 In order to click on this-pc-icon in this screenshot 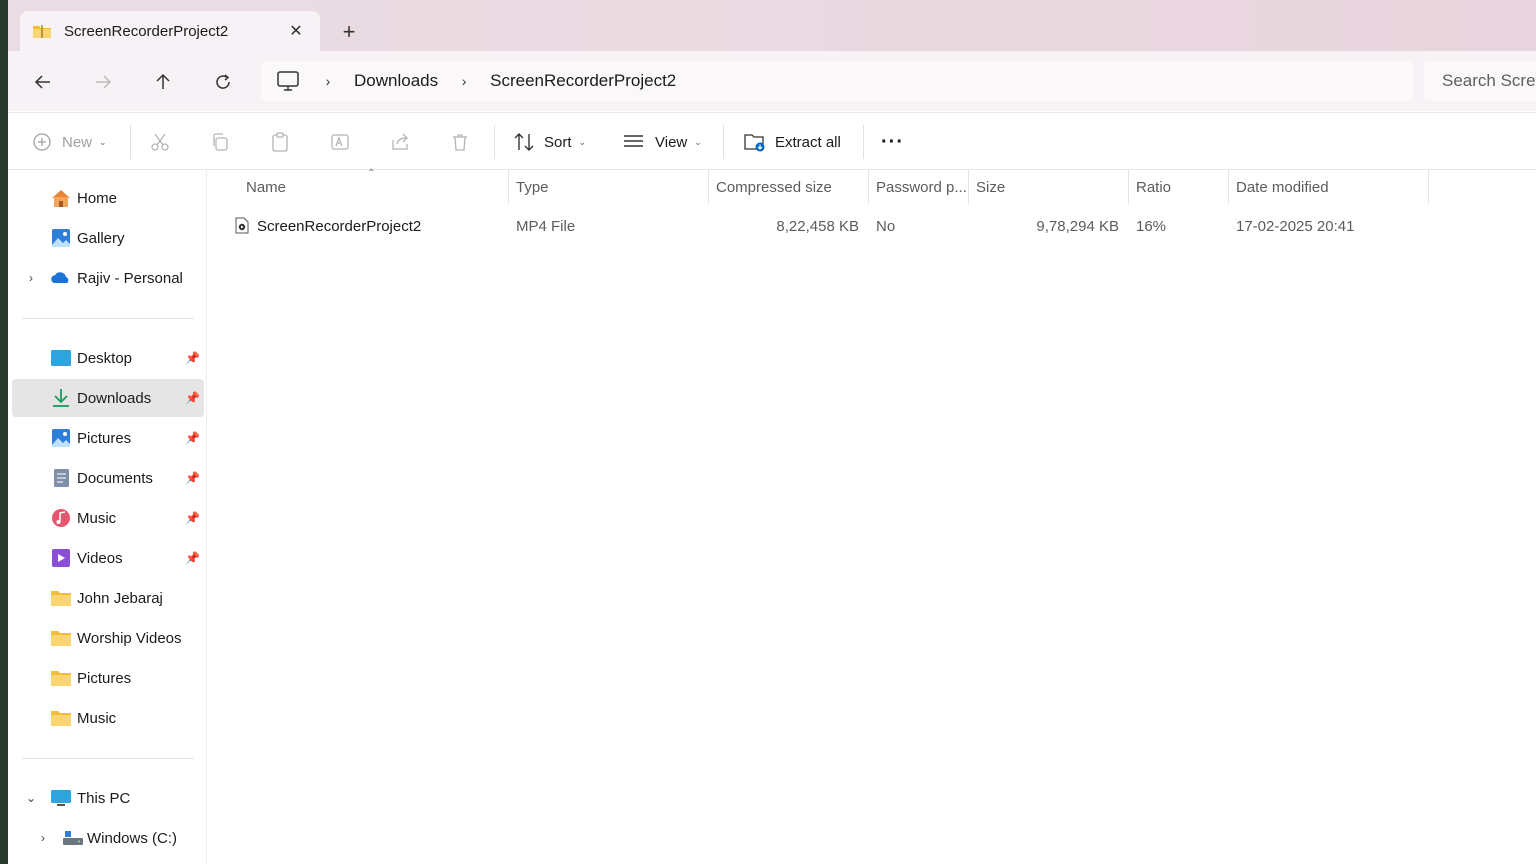, I will do `click(61, 798)`.